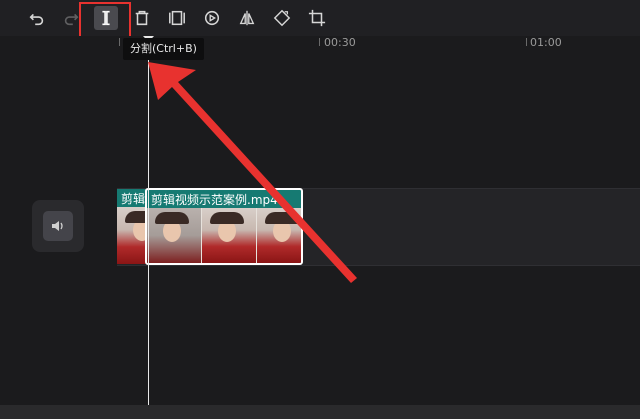 The image size is (640, 419). I want to click on ruler-label-60s: 01:00, so click(546, 42).